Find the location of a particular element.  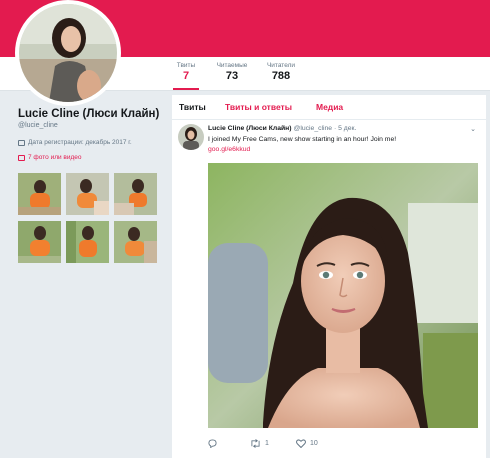

reply-button is located at coordinates (212, 443).